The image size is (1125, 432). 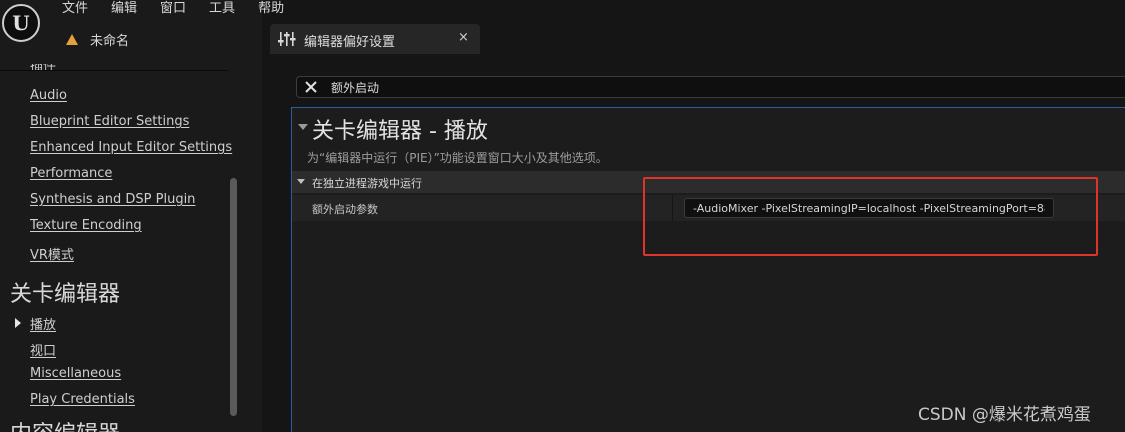 I want to click on property-label: 额外启动参数, so click(x=345, y=209).